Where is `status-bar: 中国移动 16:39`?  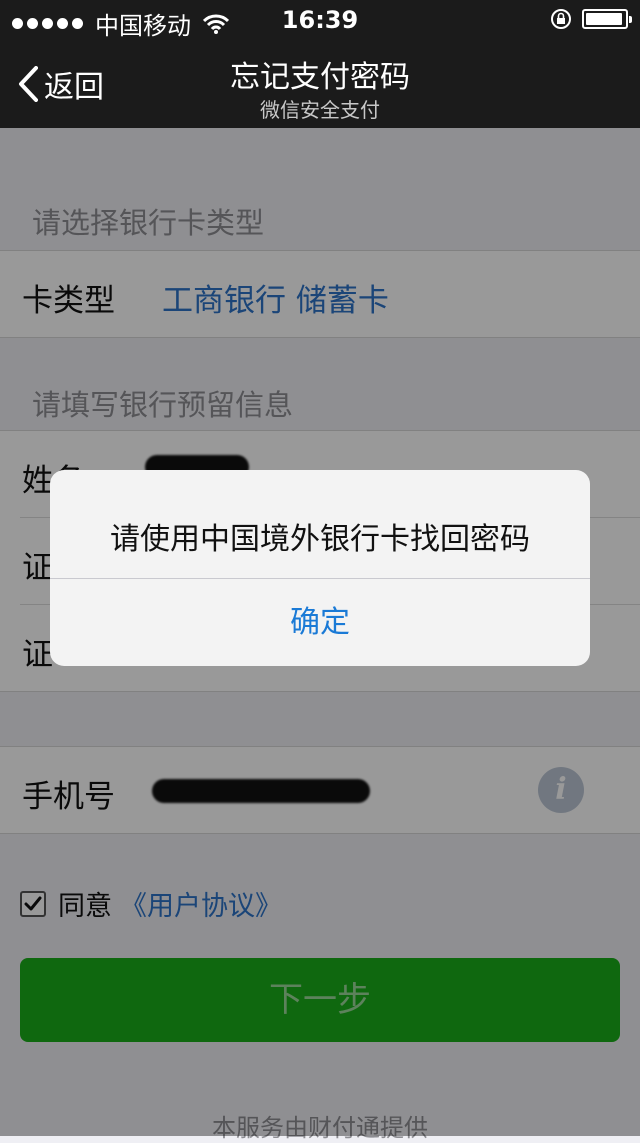
status-bar: 中国移动 16:39 is located at coordinates (320, 20).